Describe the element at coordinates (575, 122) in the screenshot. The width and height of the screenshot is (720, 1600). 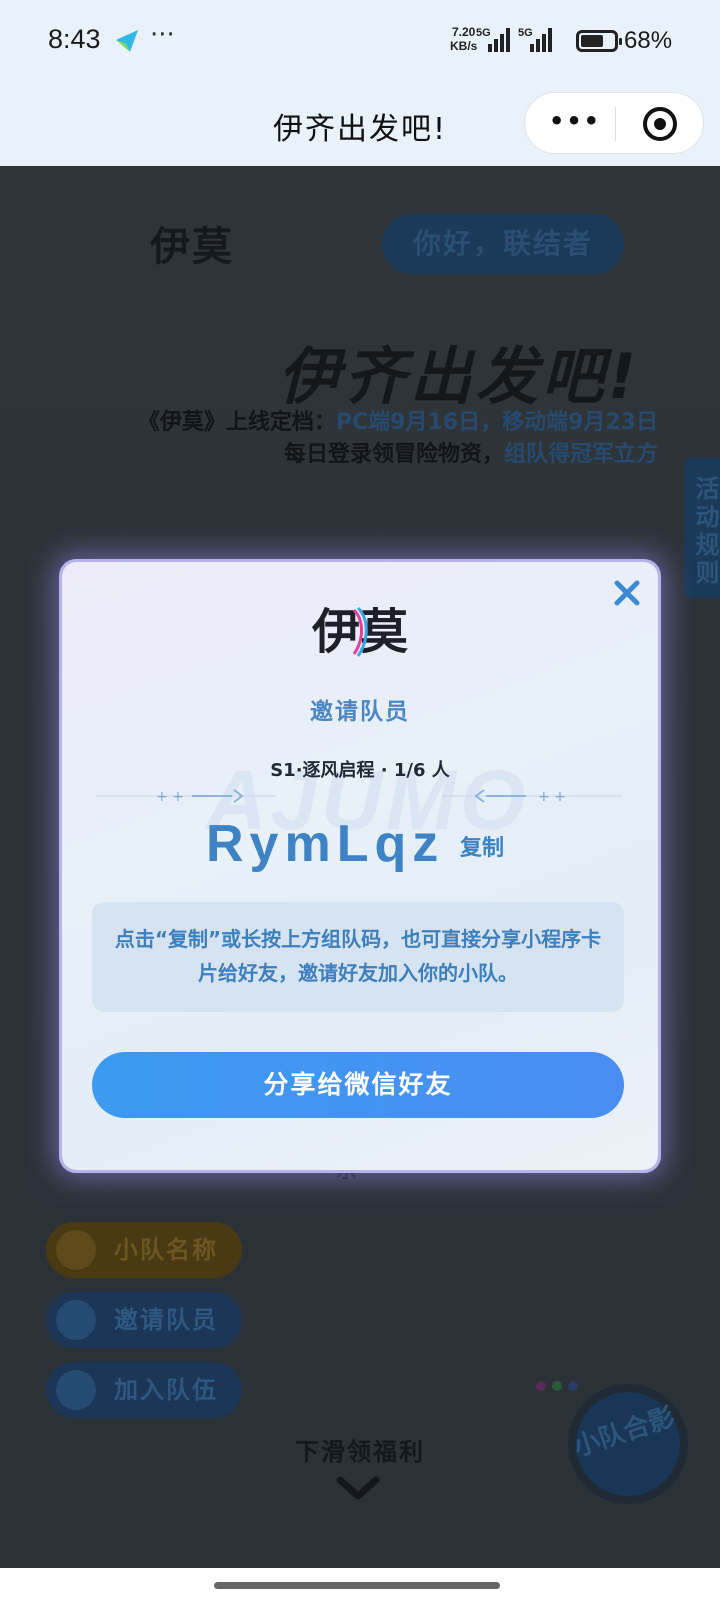
I see `more-button: •••` at that location.